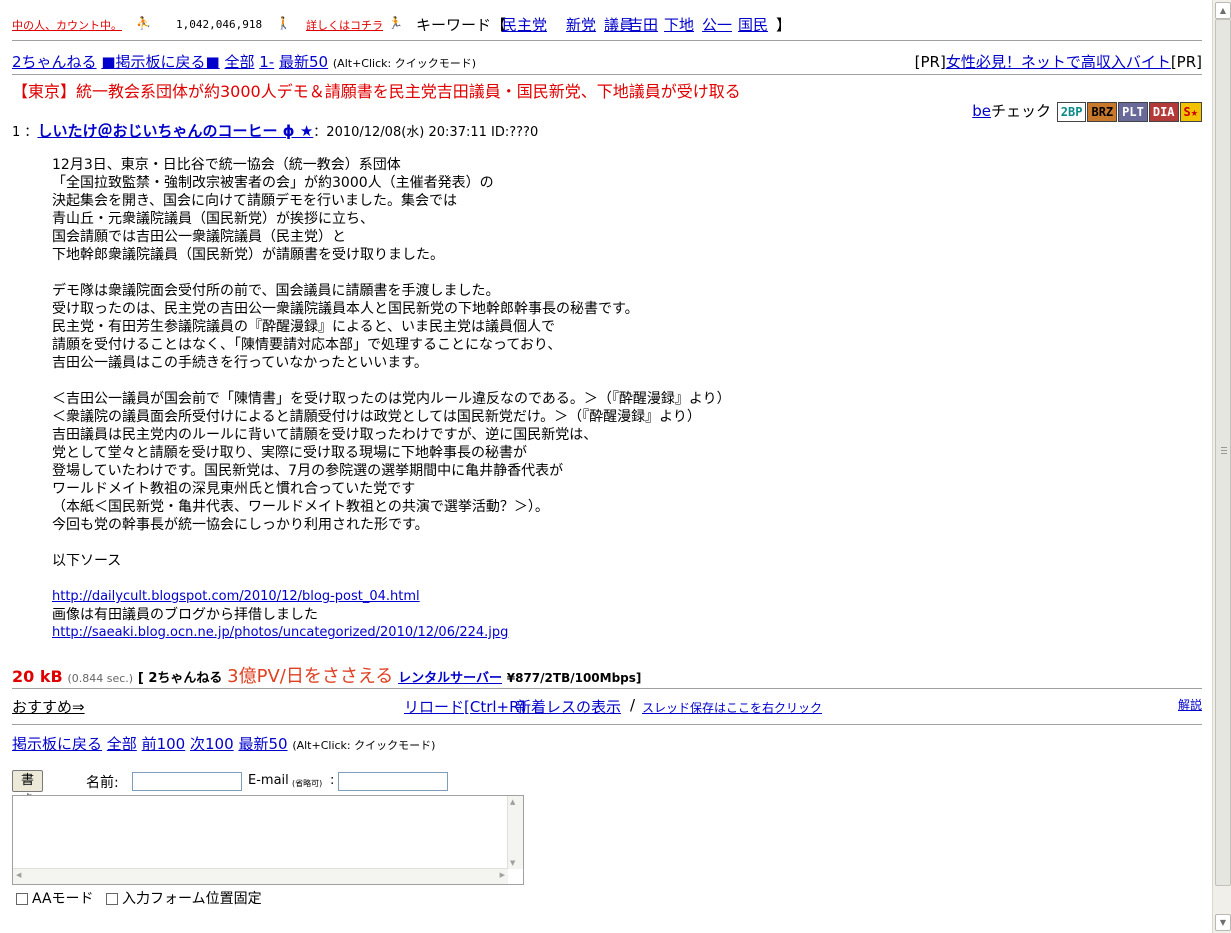 This screenshot has width=1231, height=933. What do you see at coordinates (393, 781) in the screenshot?
I see `email-input` at bounding box center [393, 781].